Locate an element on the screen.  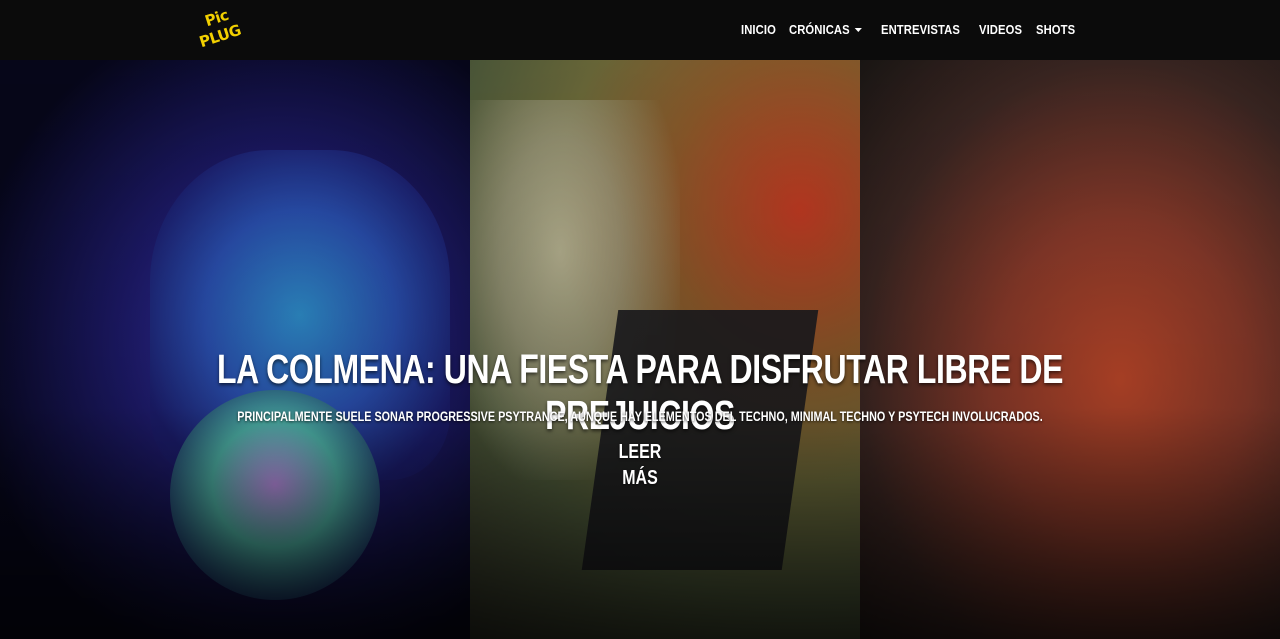
nav-item-cronicas-label: CRÓNICAS is located at coordinates (820, 30).